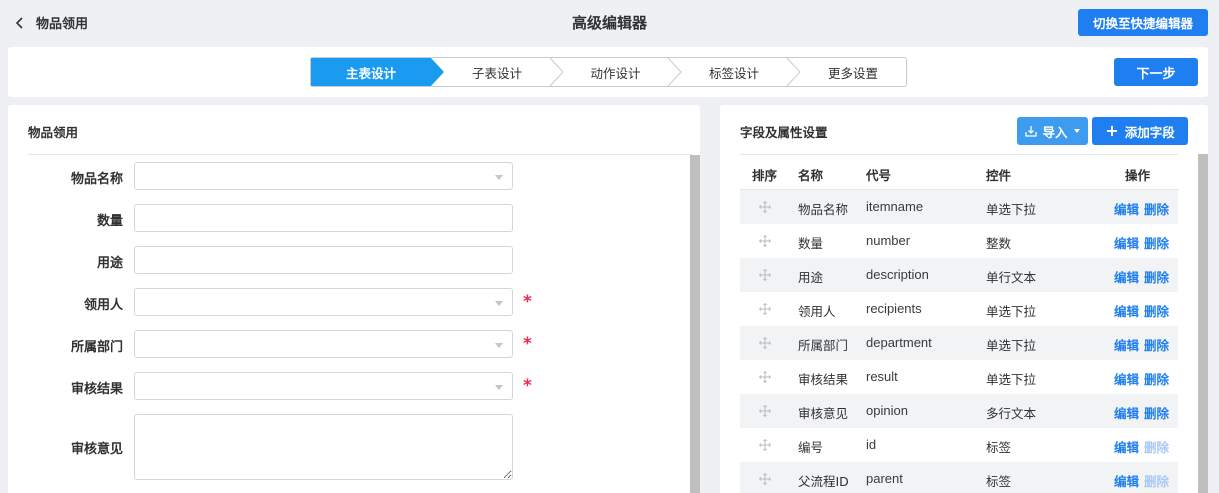  What do you see at coordinates (823, 481) in the screenshot?
I see `field-name-cell: 父流程ID` at bounding box center [823, 481].